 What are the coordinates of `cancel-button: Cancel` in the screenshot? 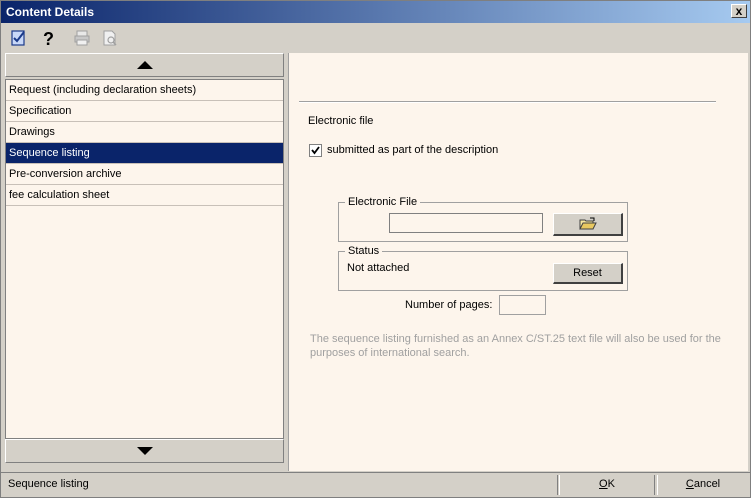 It's located at (702, 485).